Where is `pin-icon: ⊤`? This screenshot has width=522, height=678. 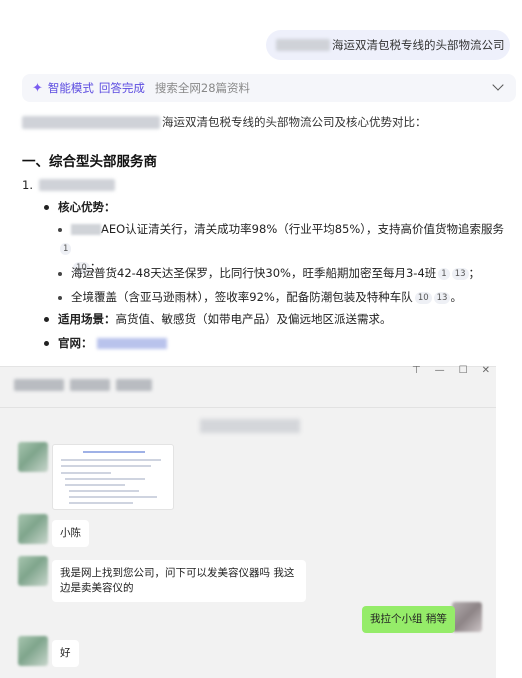 pin-icon: ⊤ is located at coordinates (416, 370).